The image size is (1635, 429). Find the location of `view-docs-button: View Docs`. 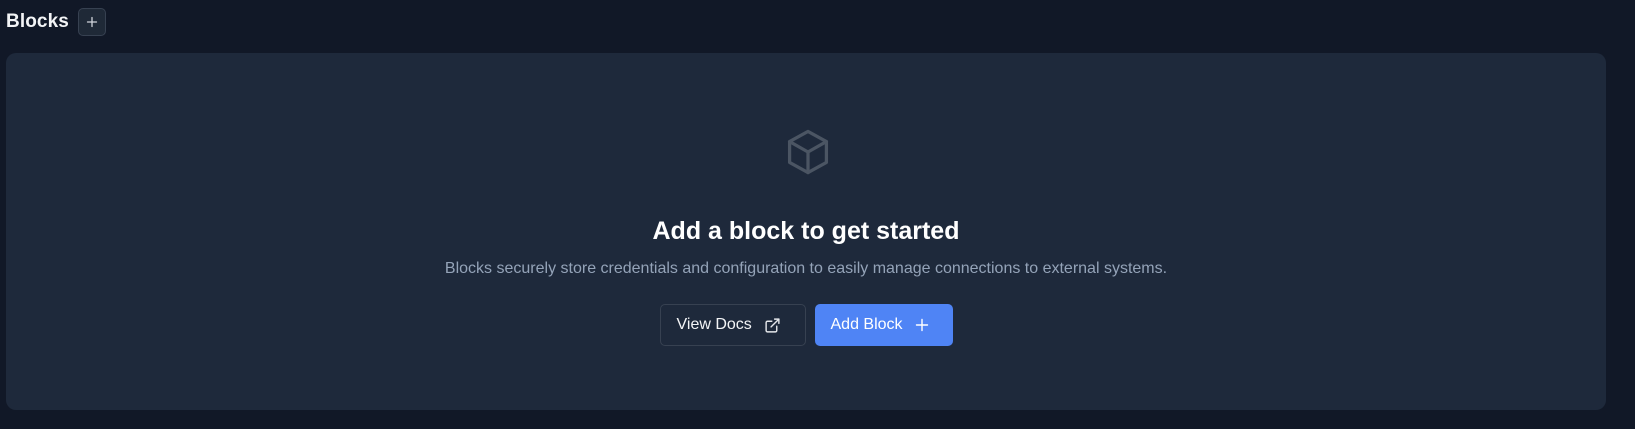

view-docs-button: View Docs is located at coordinates (732, 325).